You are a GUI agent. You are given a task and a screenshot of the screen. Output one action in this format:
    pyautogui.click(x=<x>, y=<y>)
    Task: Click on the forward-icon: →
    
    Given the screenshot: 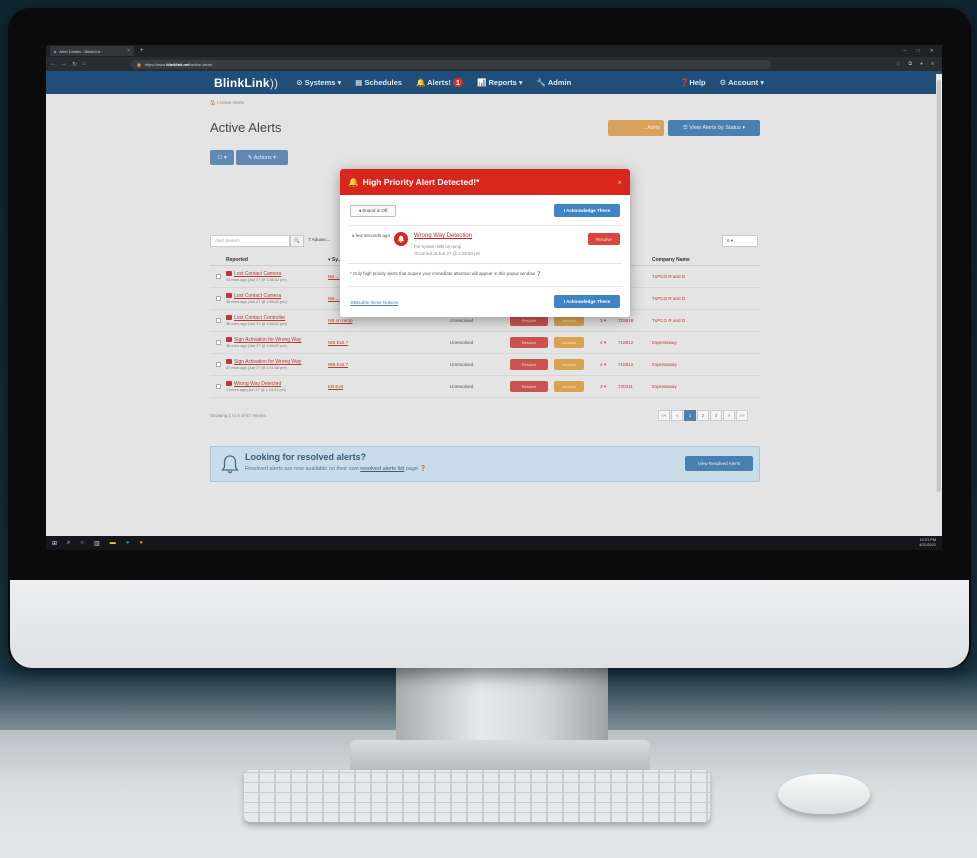 What is the action you would take?
    pyautogui.click(x=64, y=64)
    